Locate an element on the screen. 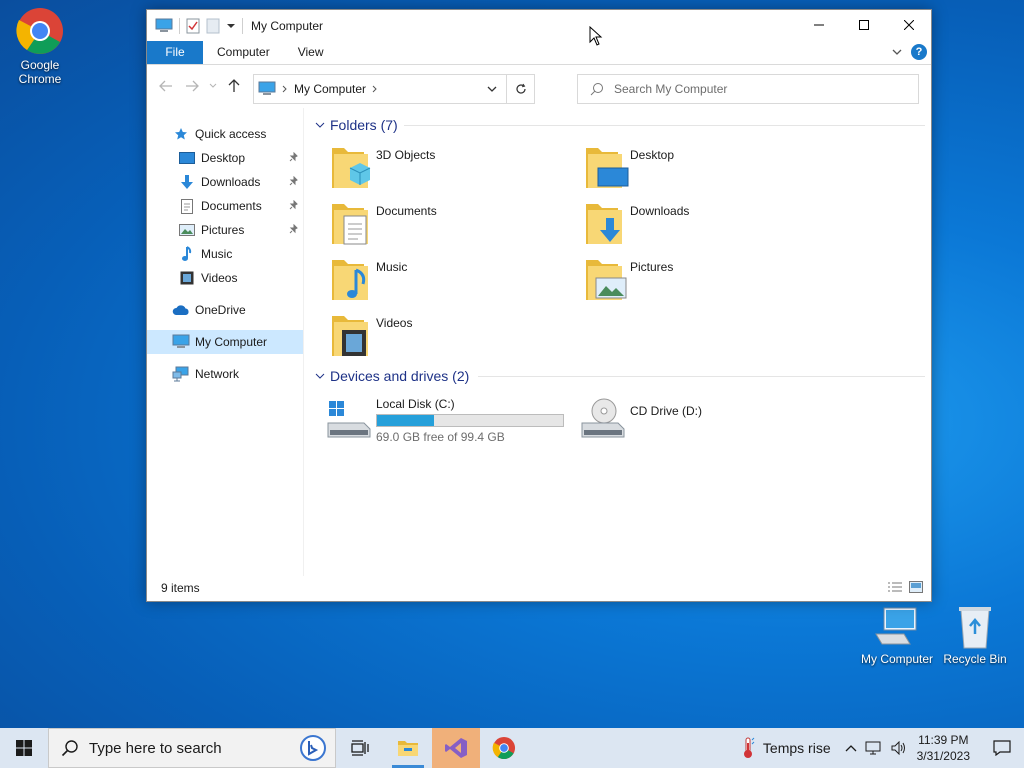 The height and width of the screenshot is (768, 1024). tab-view: View is located at coordinates (311, 52).